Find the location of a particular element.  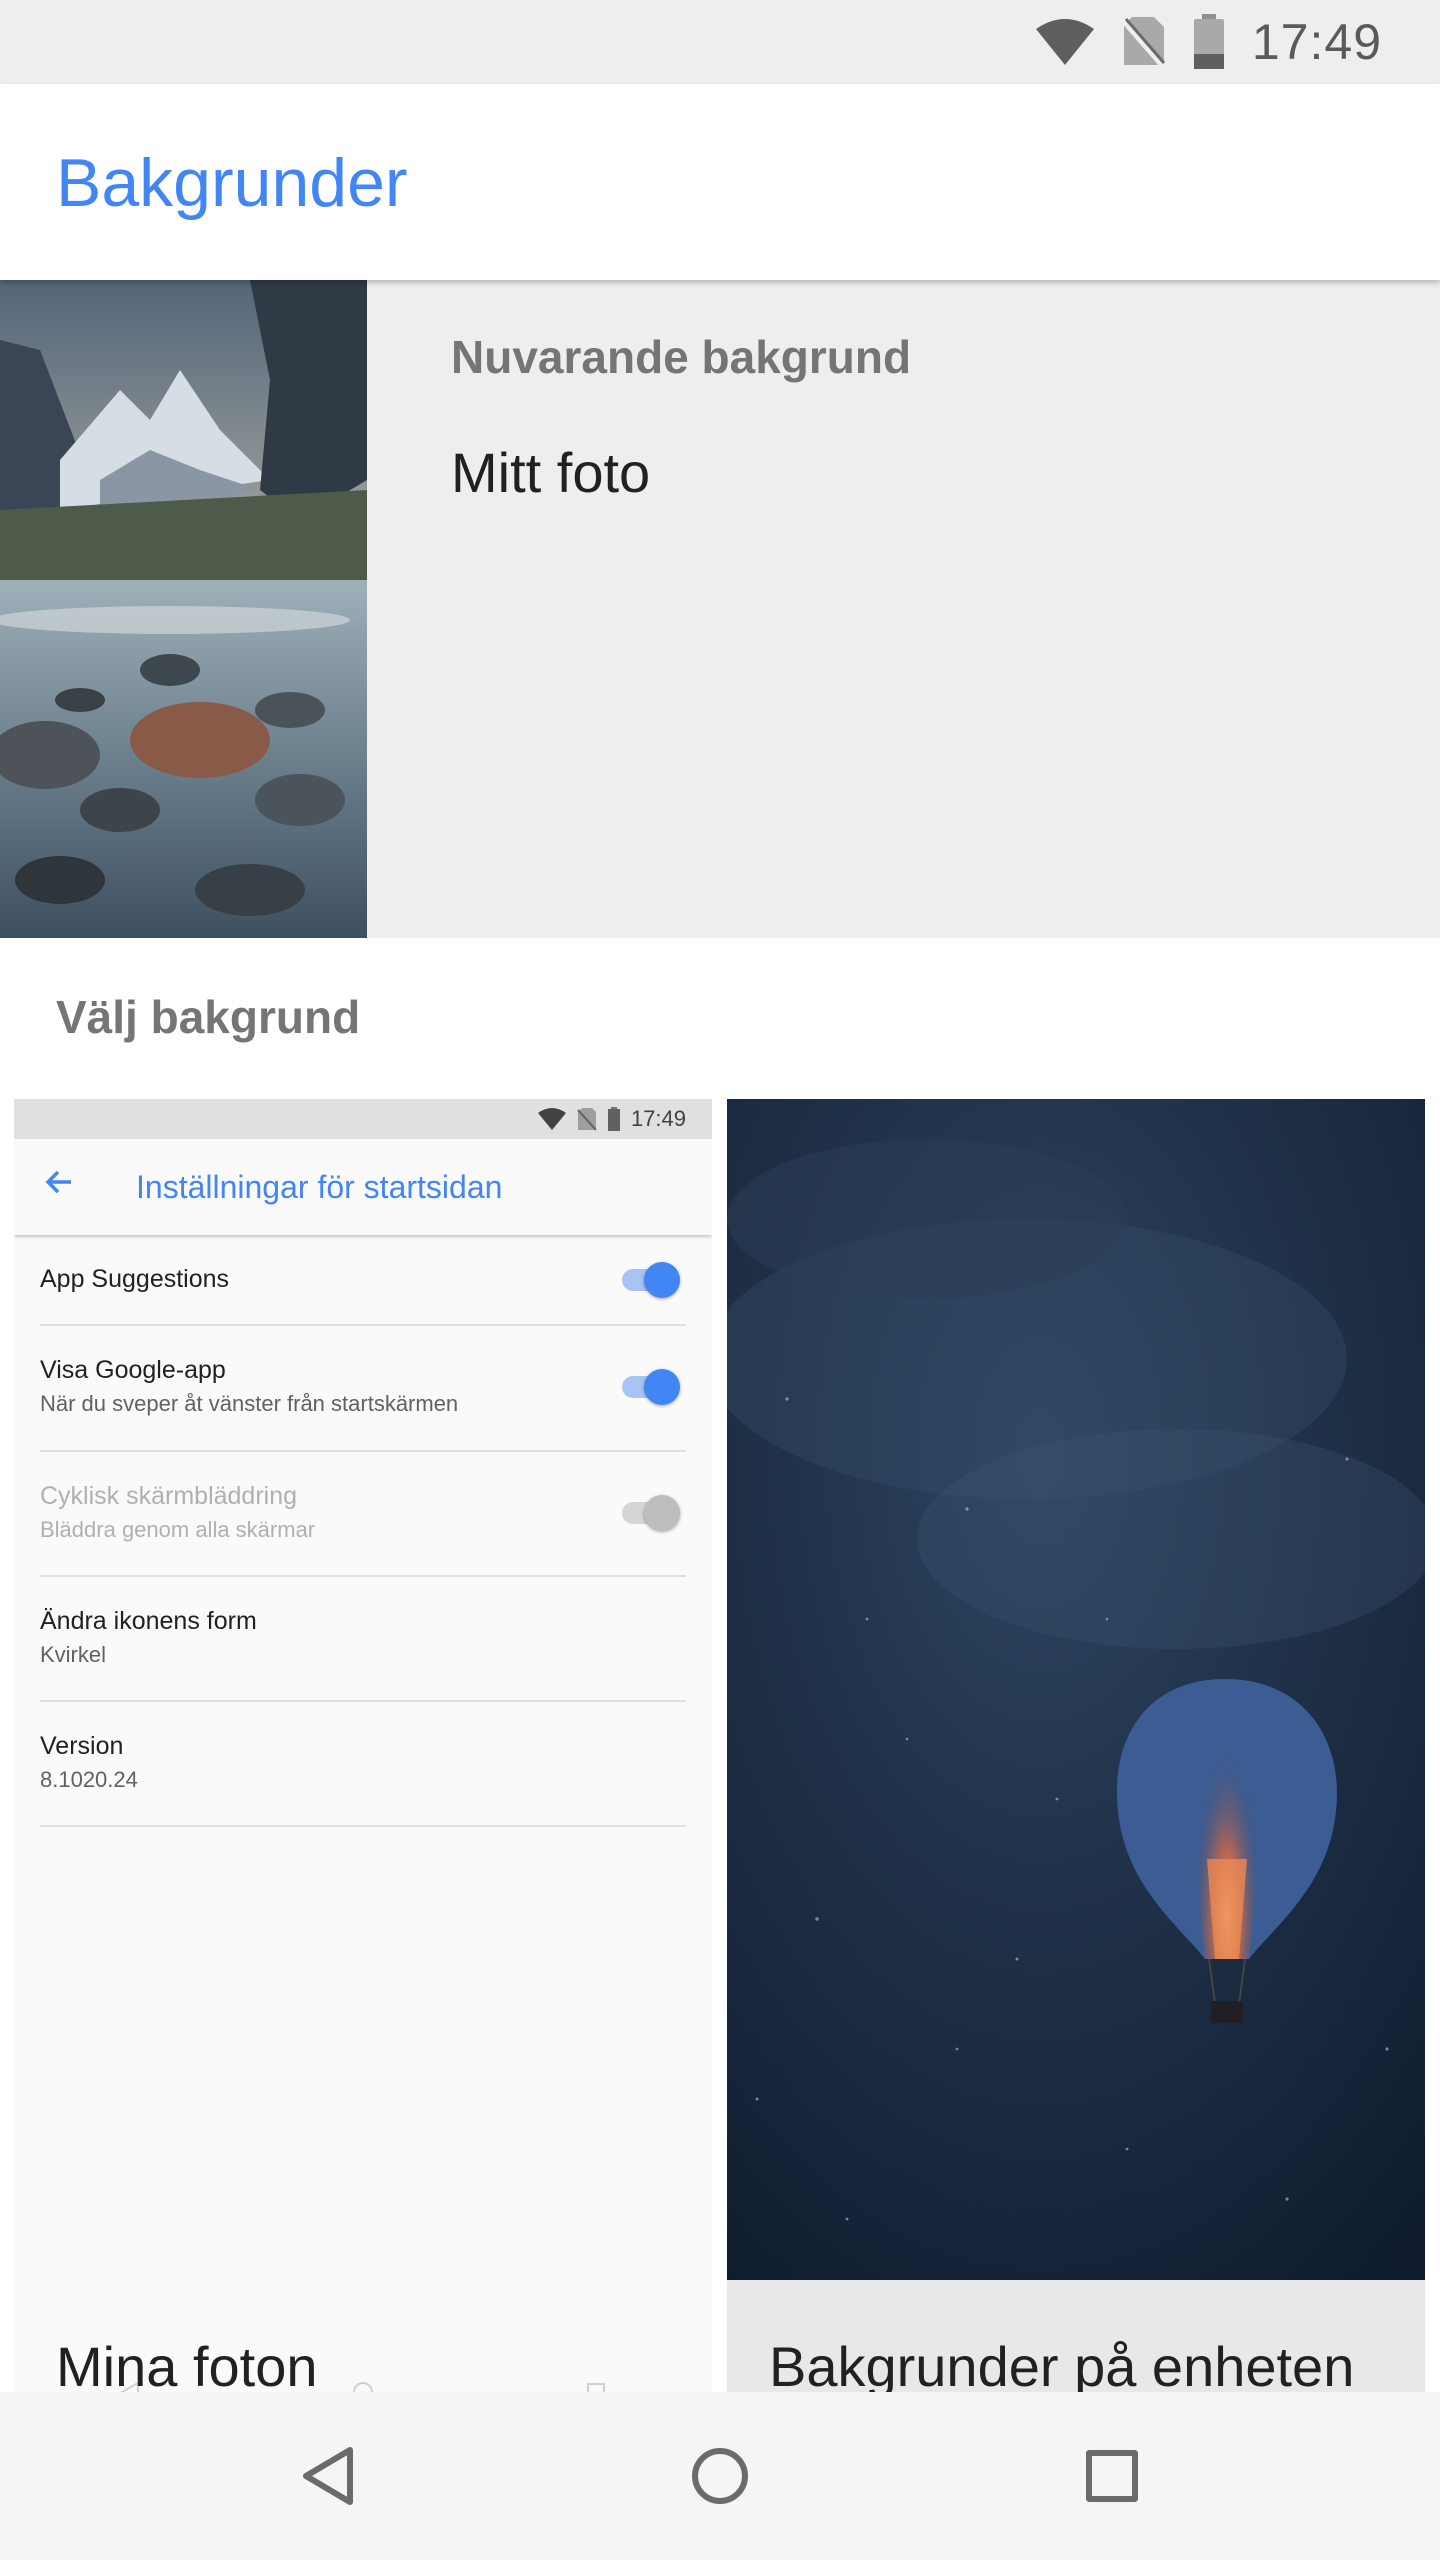

preview-app-bar: Inställningar för startsidan is located at coordinates (363, 1187).